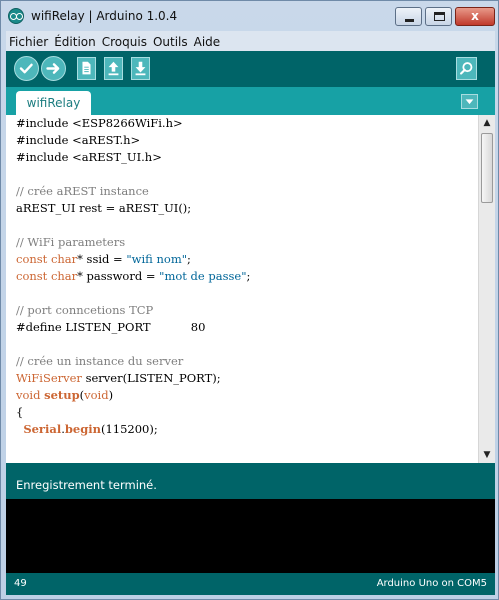  I want to click on code-comment: // port conncetions TCP, so click(85, 310).